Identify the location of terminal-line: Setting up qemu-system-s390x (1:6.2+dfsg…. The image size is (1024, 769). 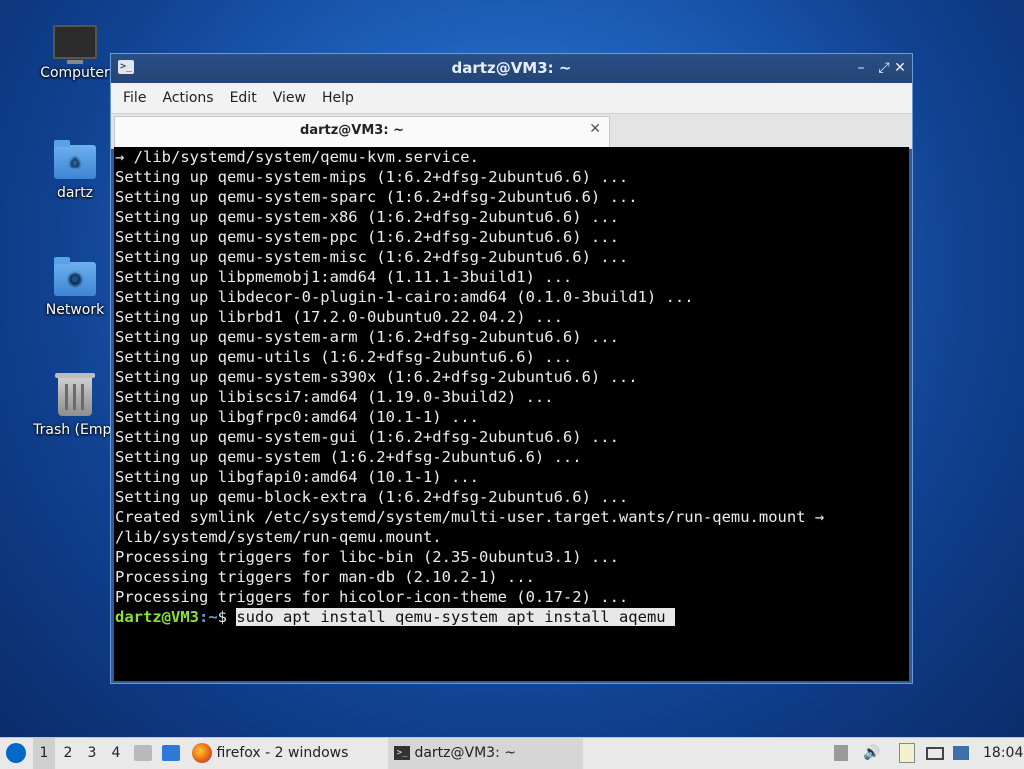
(376, 377).